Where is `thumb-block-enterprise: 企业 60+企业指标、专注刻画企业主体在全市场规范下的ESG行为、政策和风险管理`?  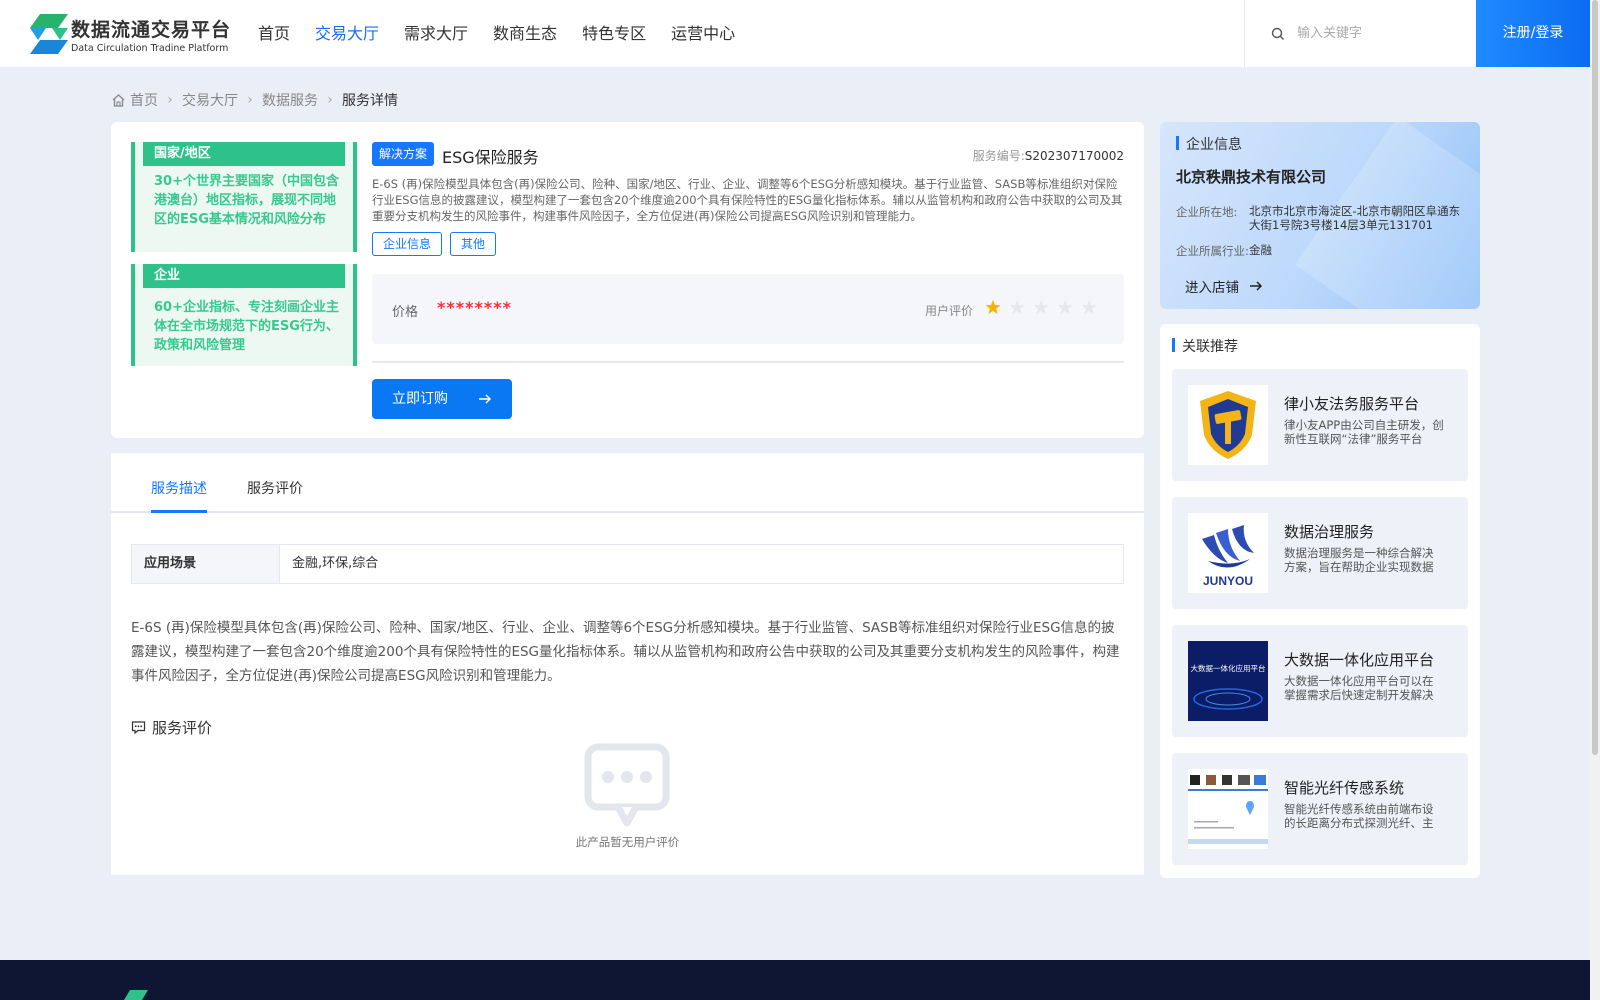 thumb-block-enterprise: 企业 60+企业指标、专注刻画企业主体在全市场规范下的ESG行为、政策和风险管理 is located at coordinates (244, 315).